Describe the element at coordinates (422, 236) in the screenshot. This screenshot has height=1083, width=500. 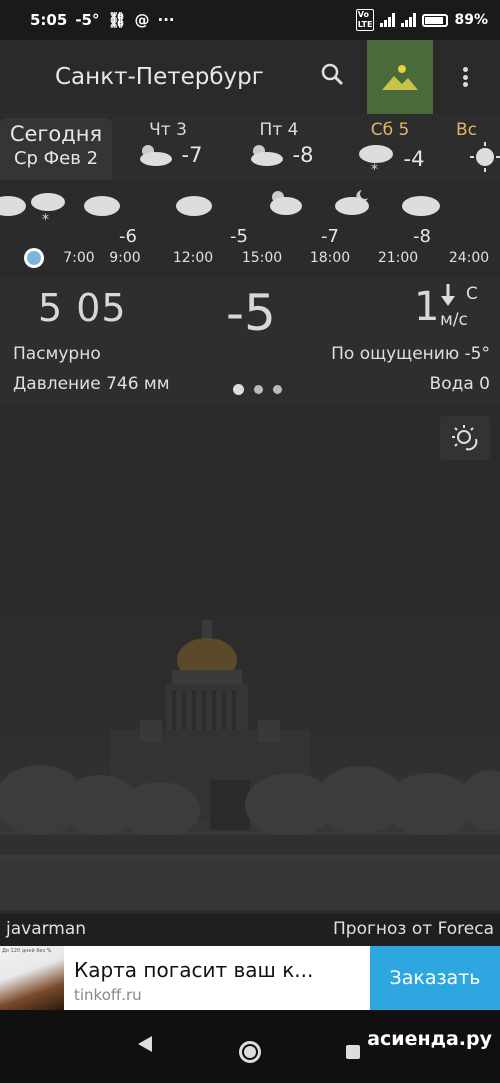
I see `hour-temp: -8` at that location.